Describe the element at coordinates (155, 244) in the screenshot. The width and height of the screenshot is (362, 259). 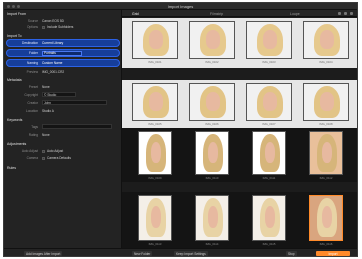
I see `thumbnail-filename: IMG_0113` at that location.